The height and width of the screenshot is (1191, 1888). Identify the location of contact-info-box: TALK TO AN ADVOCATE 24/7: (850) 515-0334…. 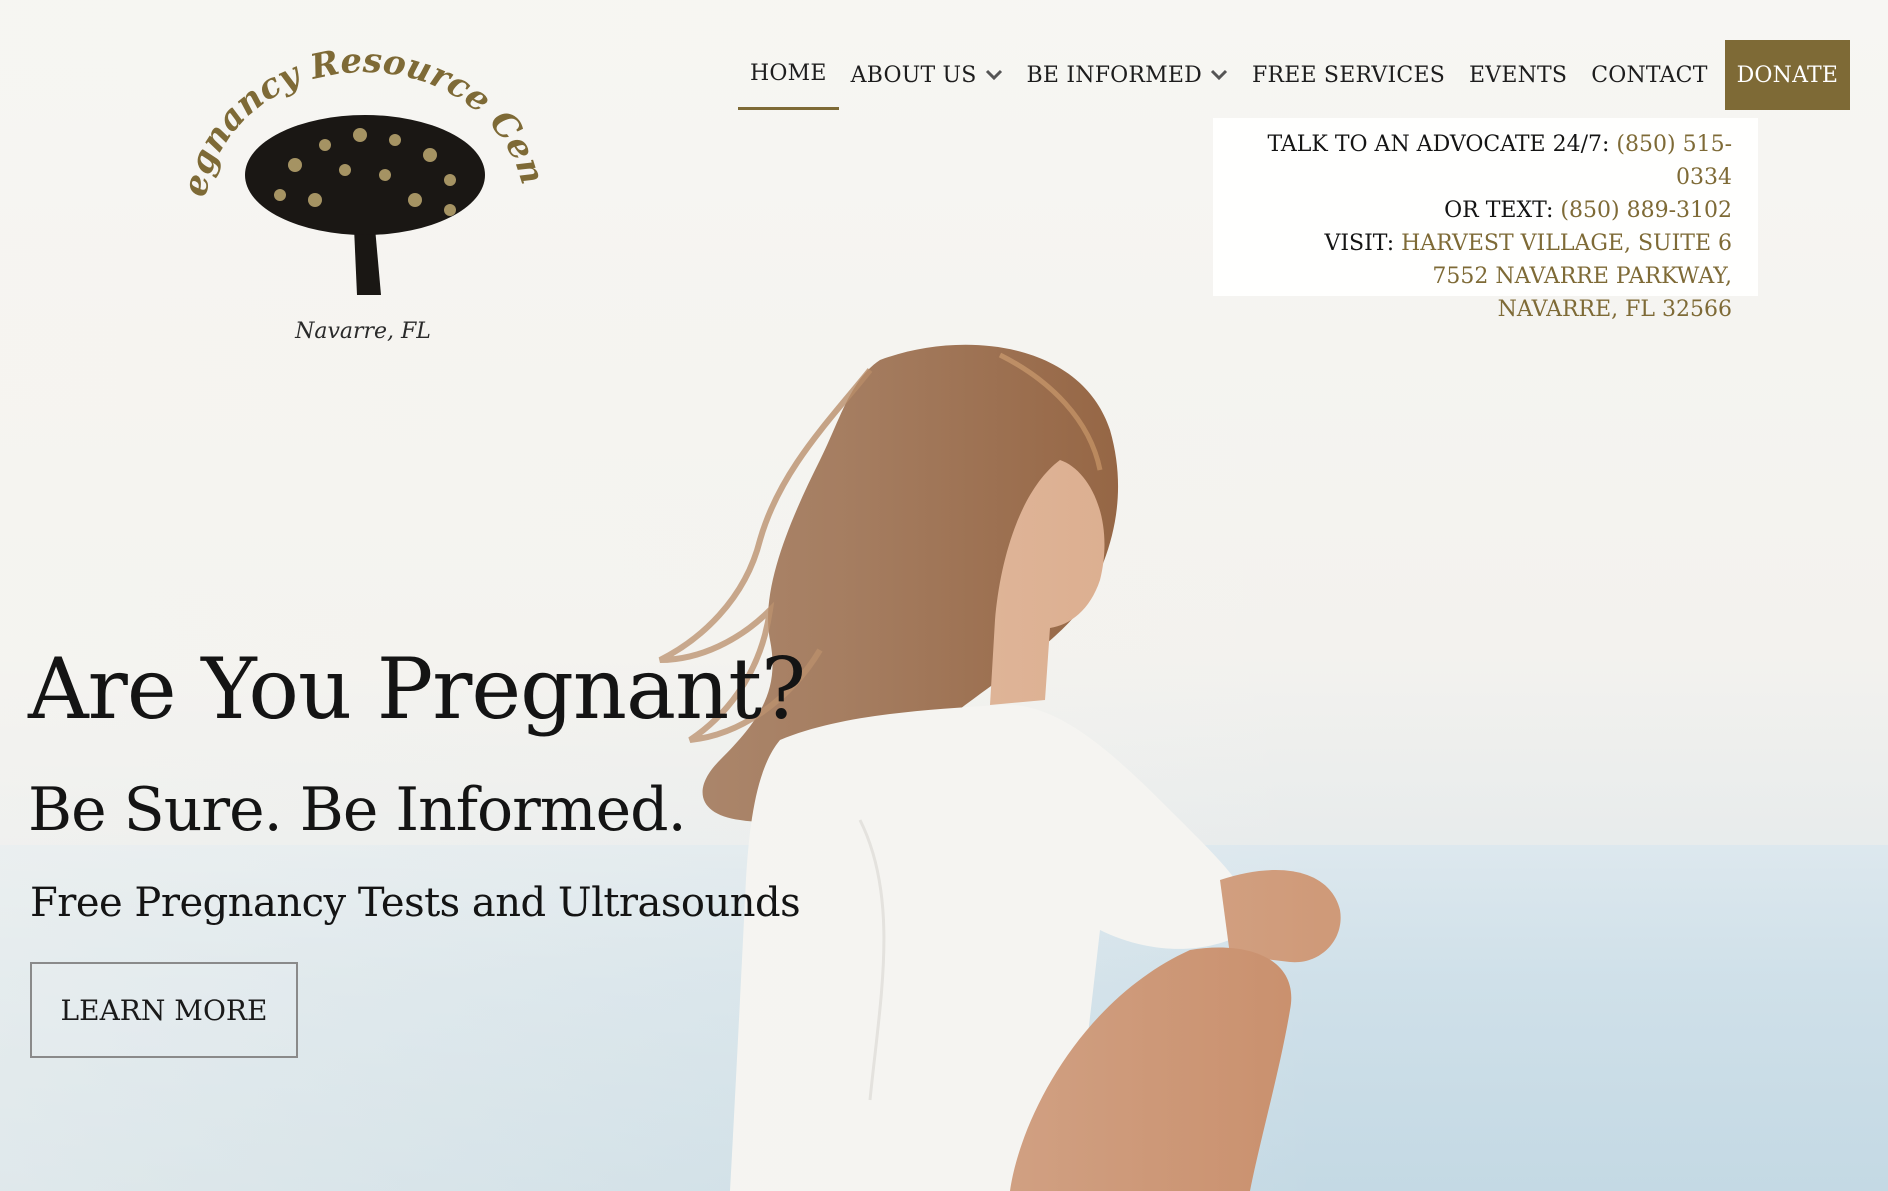
(1485, 220).